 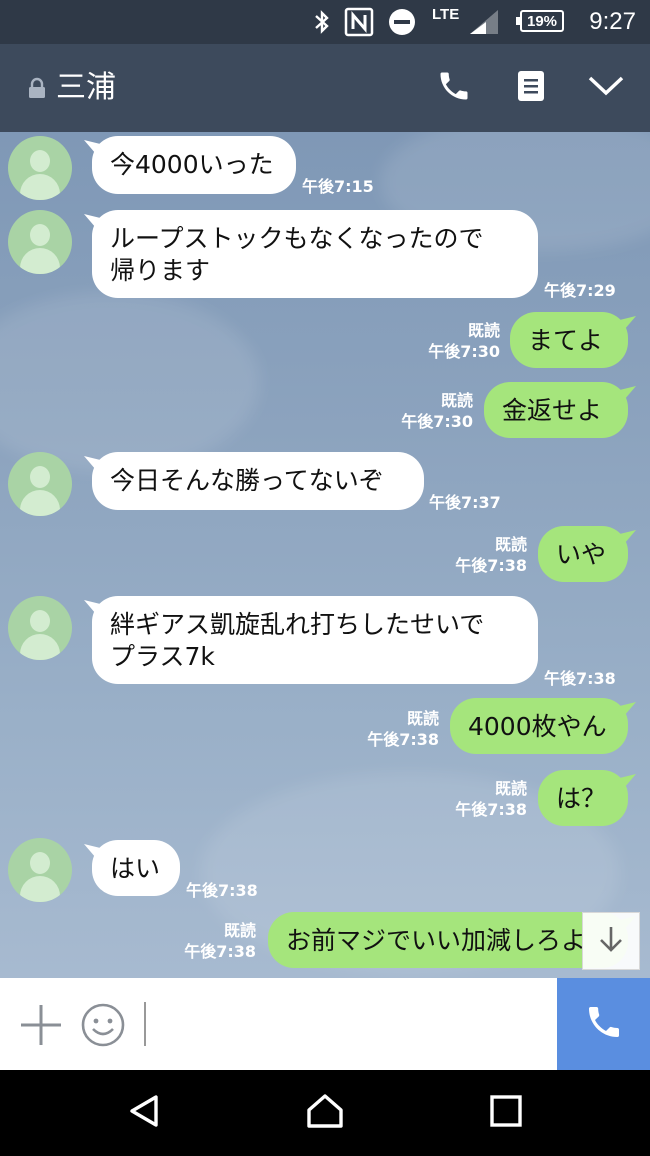 I want to click on battery-level: 19%, so click(x=542, y=21).